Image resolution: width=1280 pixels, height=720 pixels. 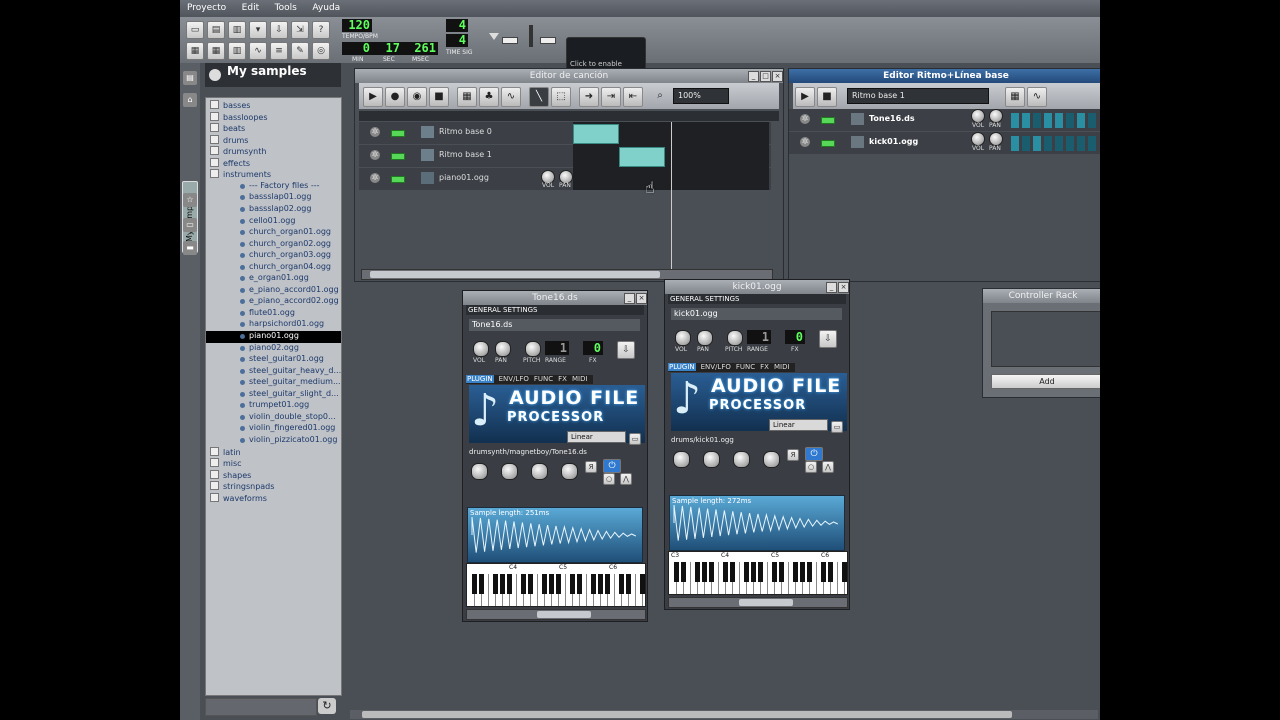 I want to click on master-pitch-slider, so click(x=548, y=40).